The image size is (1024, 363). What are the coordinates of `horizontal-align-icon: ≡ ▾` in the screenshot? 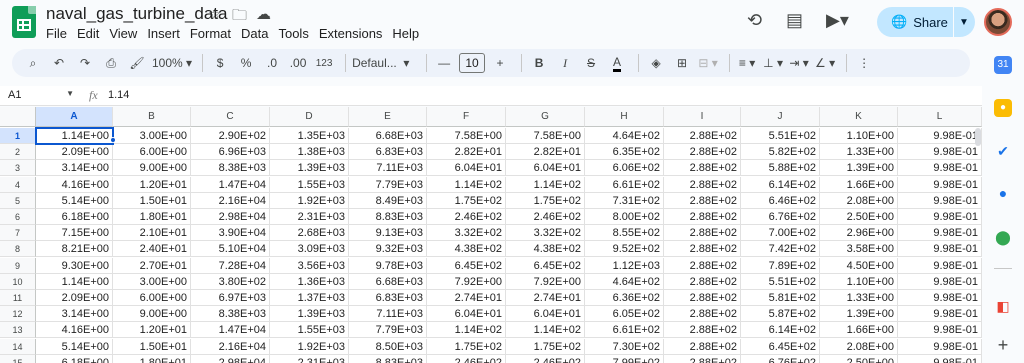 It's located at (747, 63).